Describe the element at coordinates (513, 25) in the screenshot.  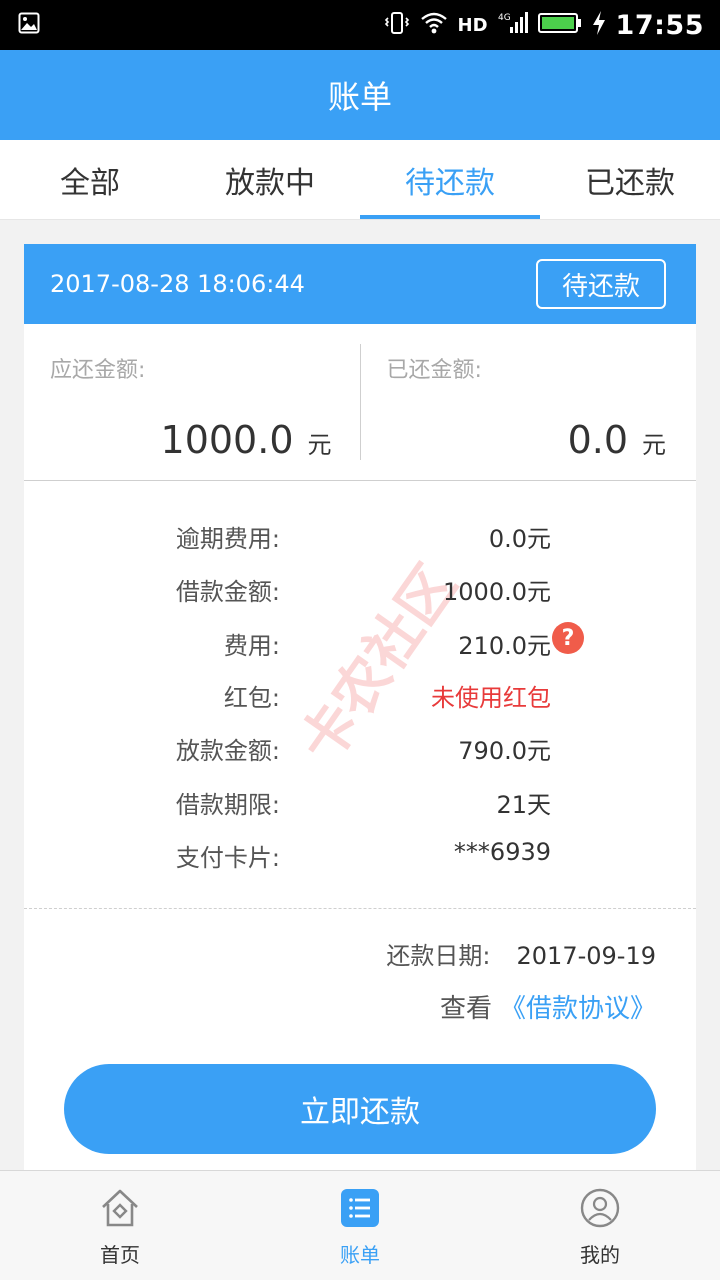
I see `signal-icon: 4G` at that location.